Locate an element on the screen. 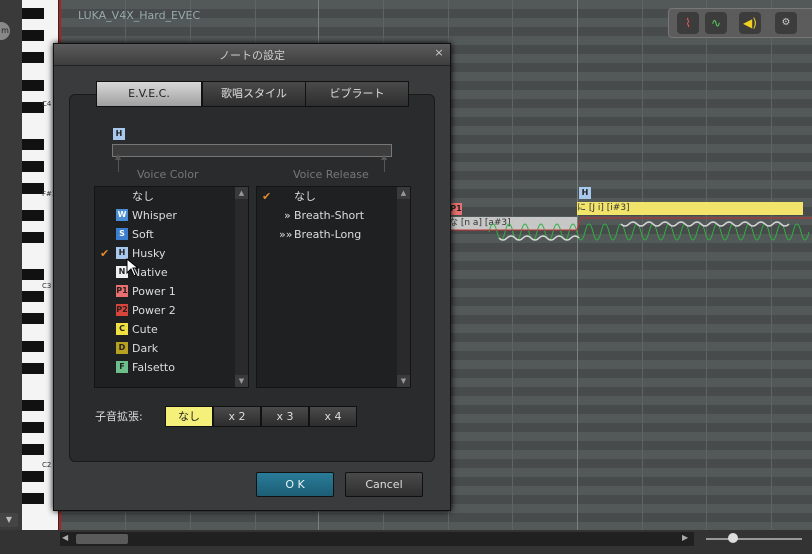 Image resolution: width=812 pixels, height=554 pixels. scroll-right-arrow: ▶ is located at coordinates (685, 537).